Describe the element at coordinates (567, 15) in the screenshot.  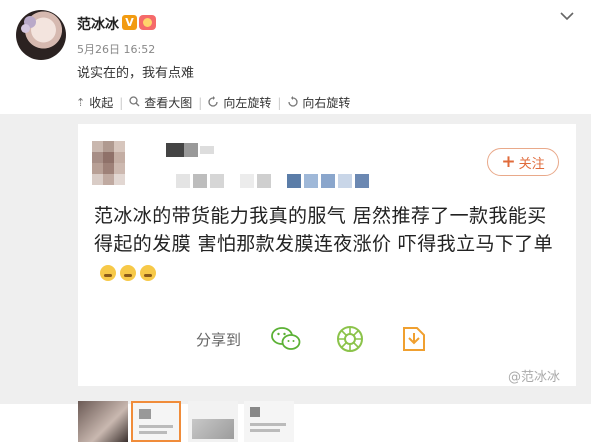
I see `chevron-down-icon` at that location.